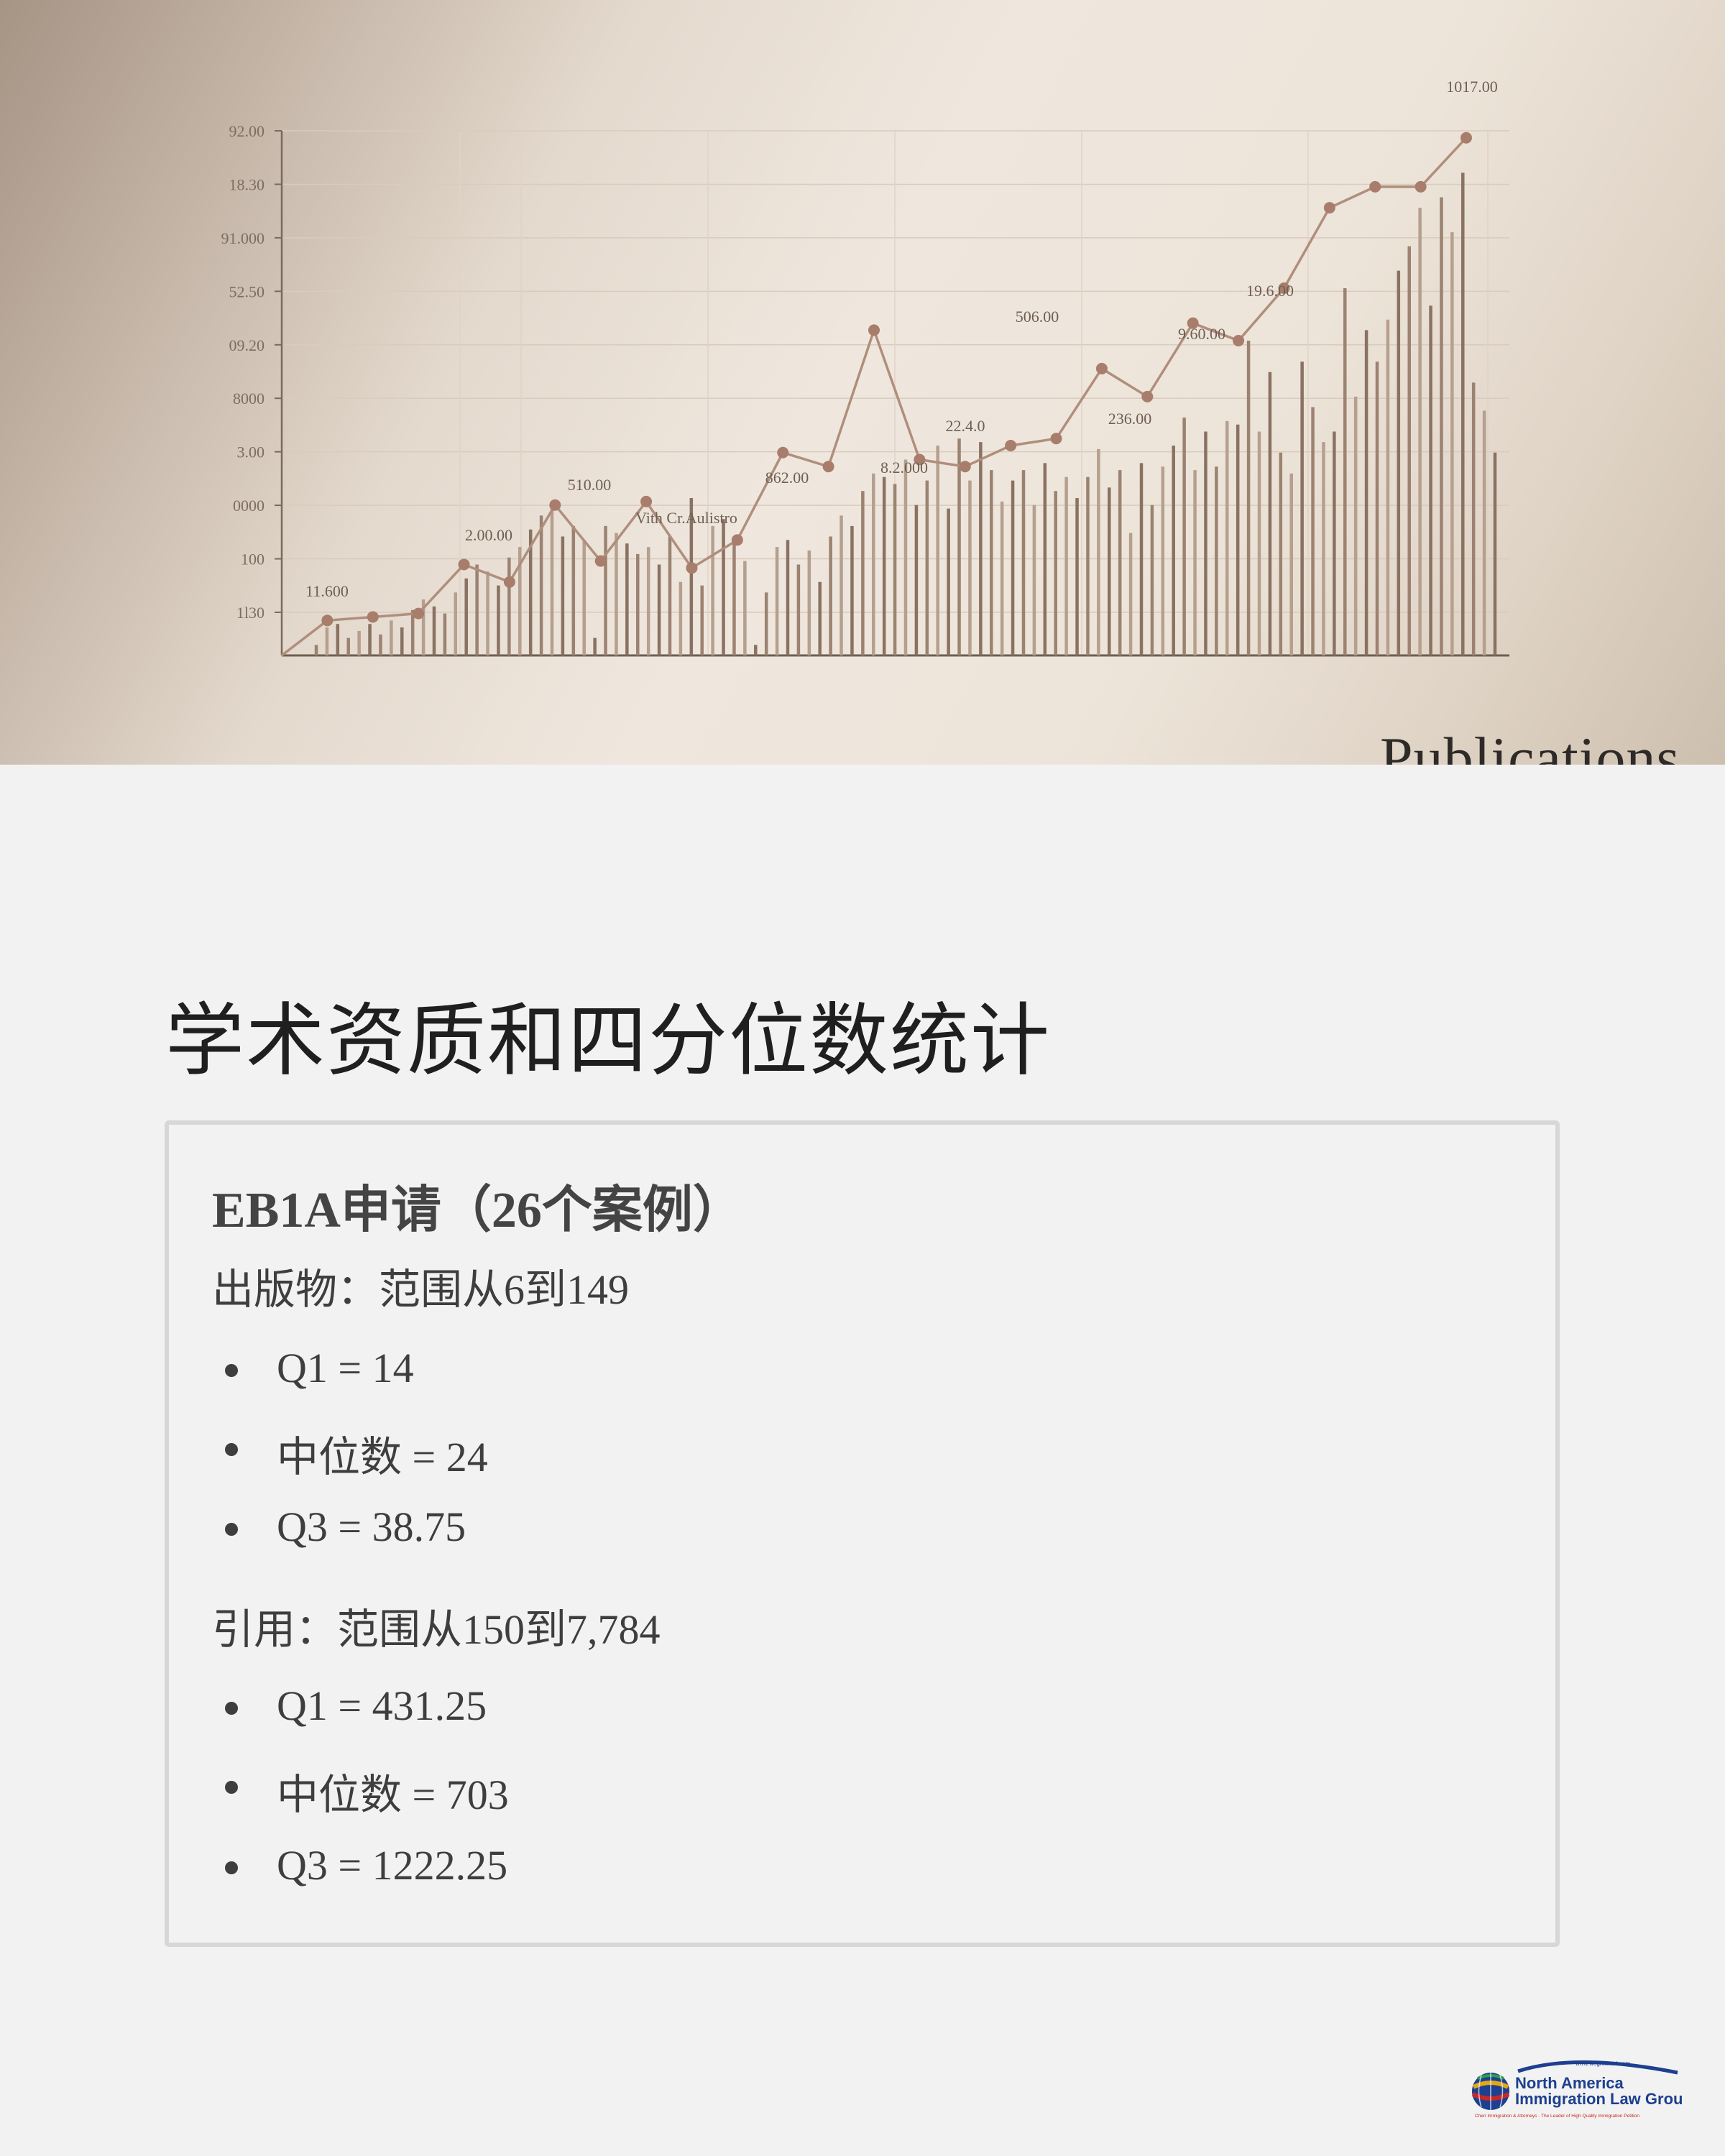  What do you see at coordinates (477, 1210) in the screenshot?
I see `card-heading: EB1A申请（26个案例）` at bounding box center [477, 1210].